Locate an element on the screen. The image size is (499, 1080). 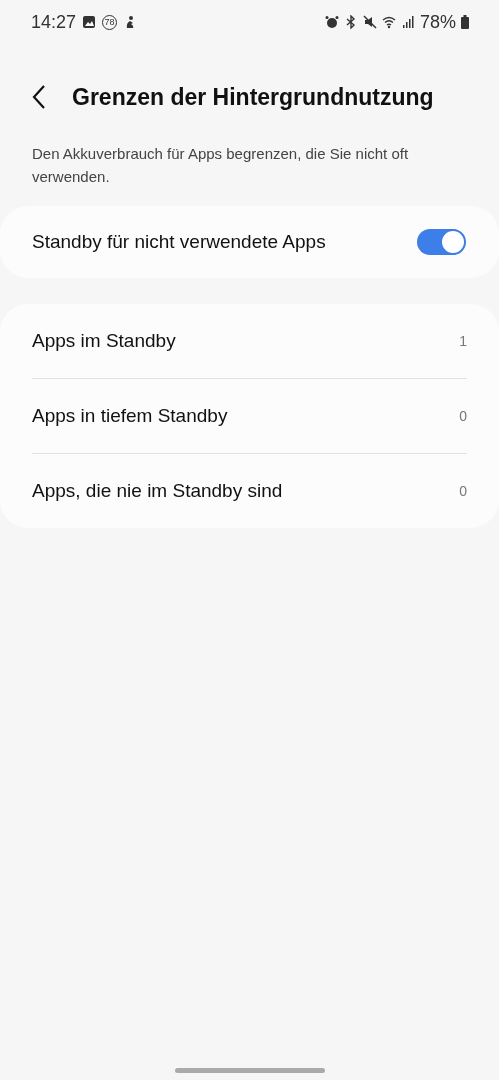
battery-percentage: 78% is located at coordinates (437, 22).